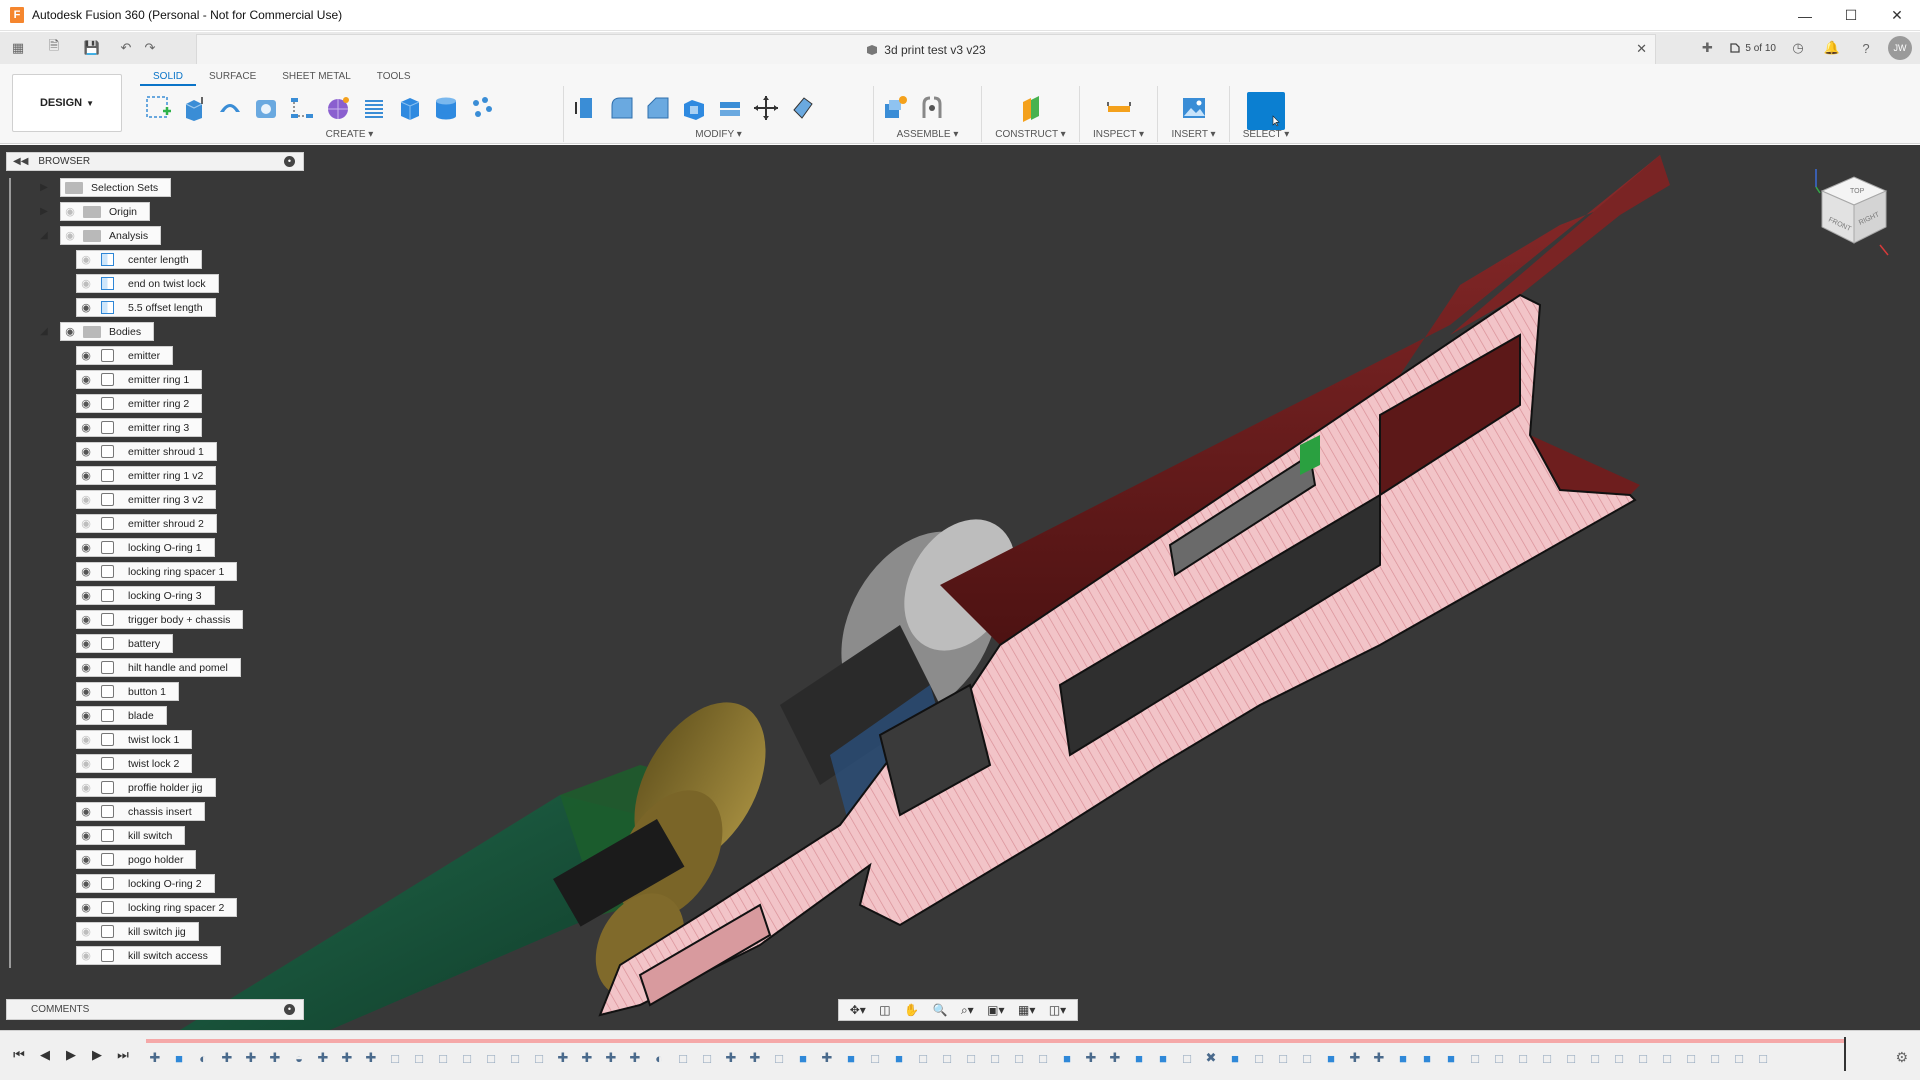 This screenshot has width=1920, height=1080. I want to click on chamfer-icon, so click(658, 108).